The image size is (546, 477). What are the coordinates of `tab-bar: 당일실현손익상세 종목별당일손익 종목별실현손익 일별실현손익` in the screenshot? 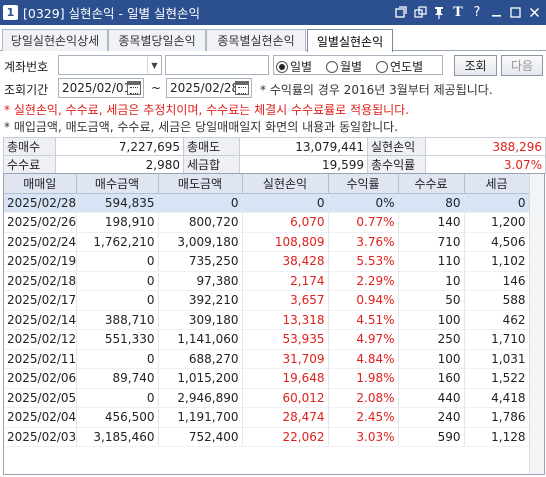 It's located at (273, 40).